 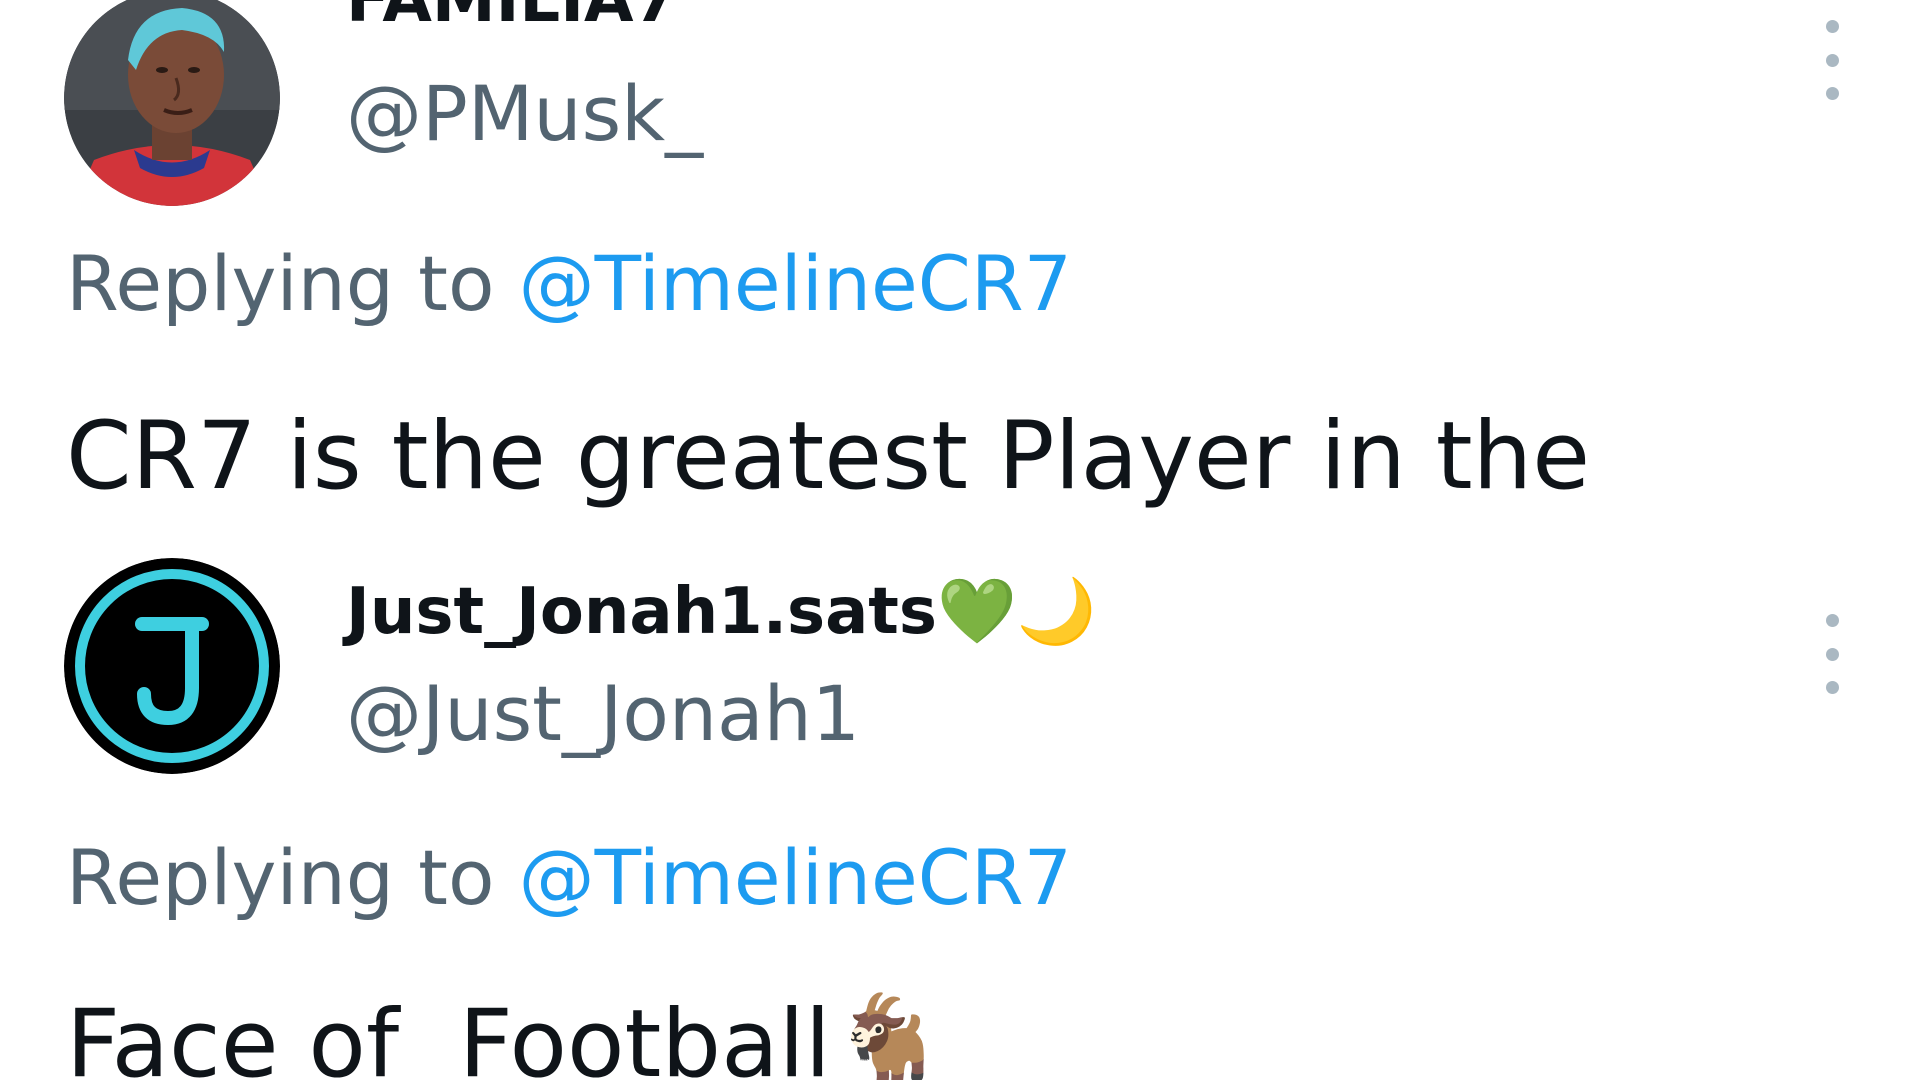 What do you see at coordinates (448, 1035) in the screenshot?
I see `tweet-text-content: Face of Football` at bounding box center [448, 1035].